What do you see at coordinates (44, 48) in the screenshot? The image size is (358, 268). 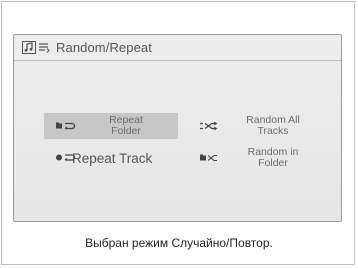 I see `repeat-list-icon` at bounding box center [44, 48].